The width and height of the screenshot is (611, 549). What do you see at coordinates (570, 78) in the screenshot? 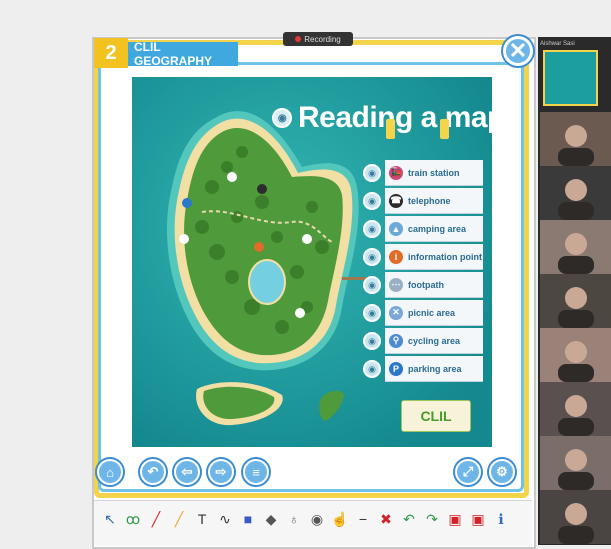
I see `screen-share-thumbnail` at bounding box center [570, 78].